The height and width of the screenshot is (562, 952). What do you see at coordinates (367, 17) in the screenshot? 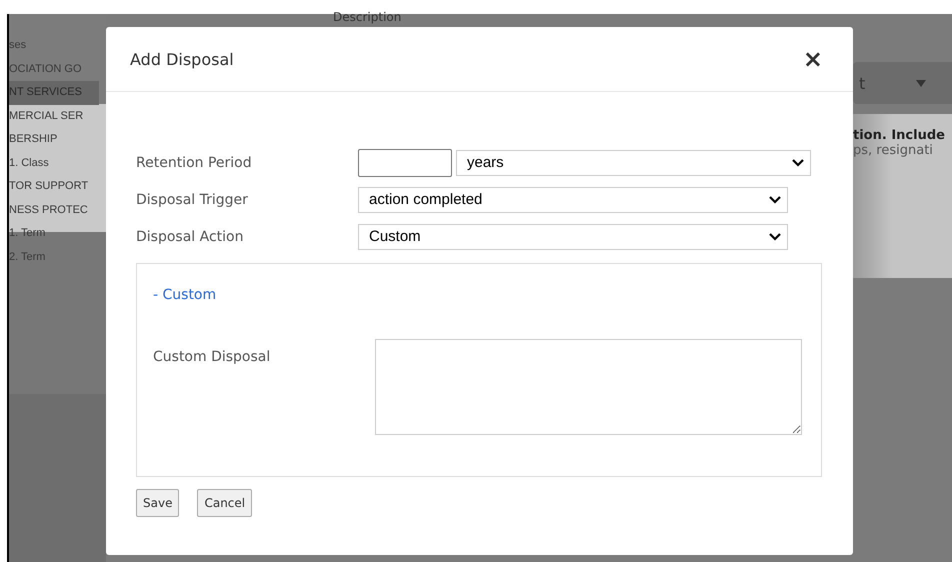
I see `column-header: Description` at bounding box center [367, 17].